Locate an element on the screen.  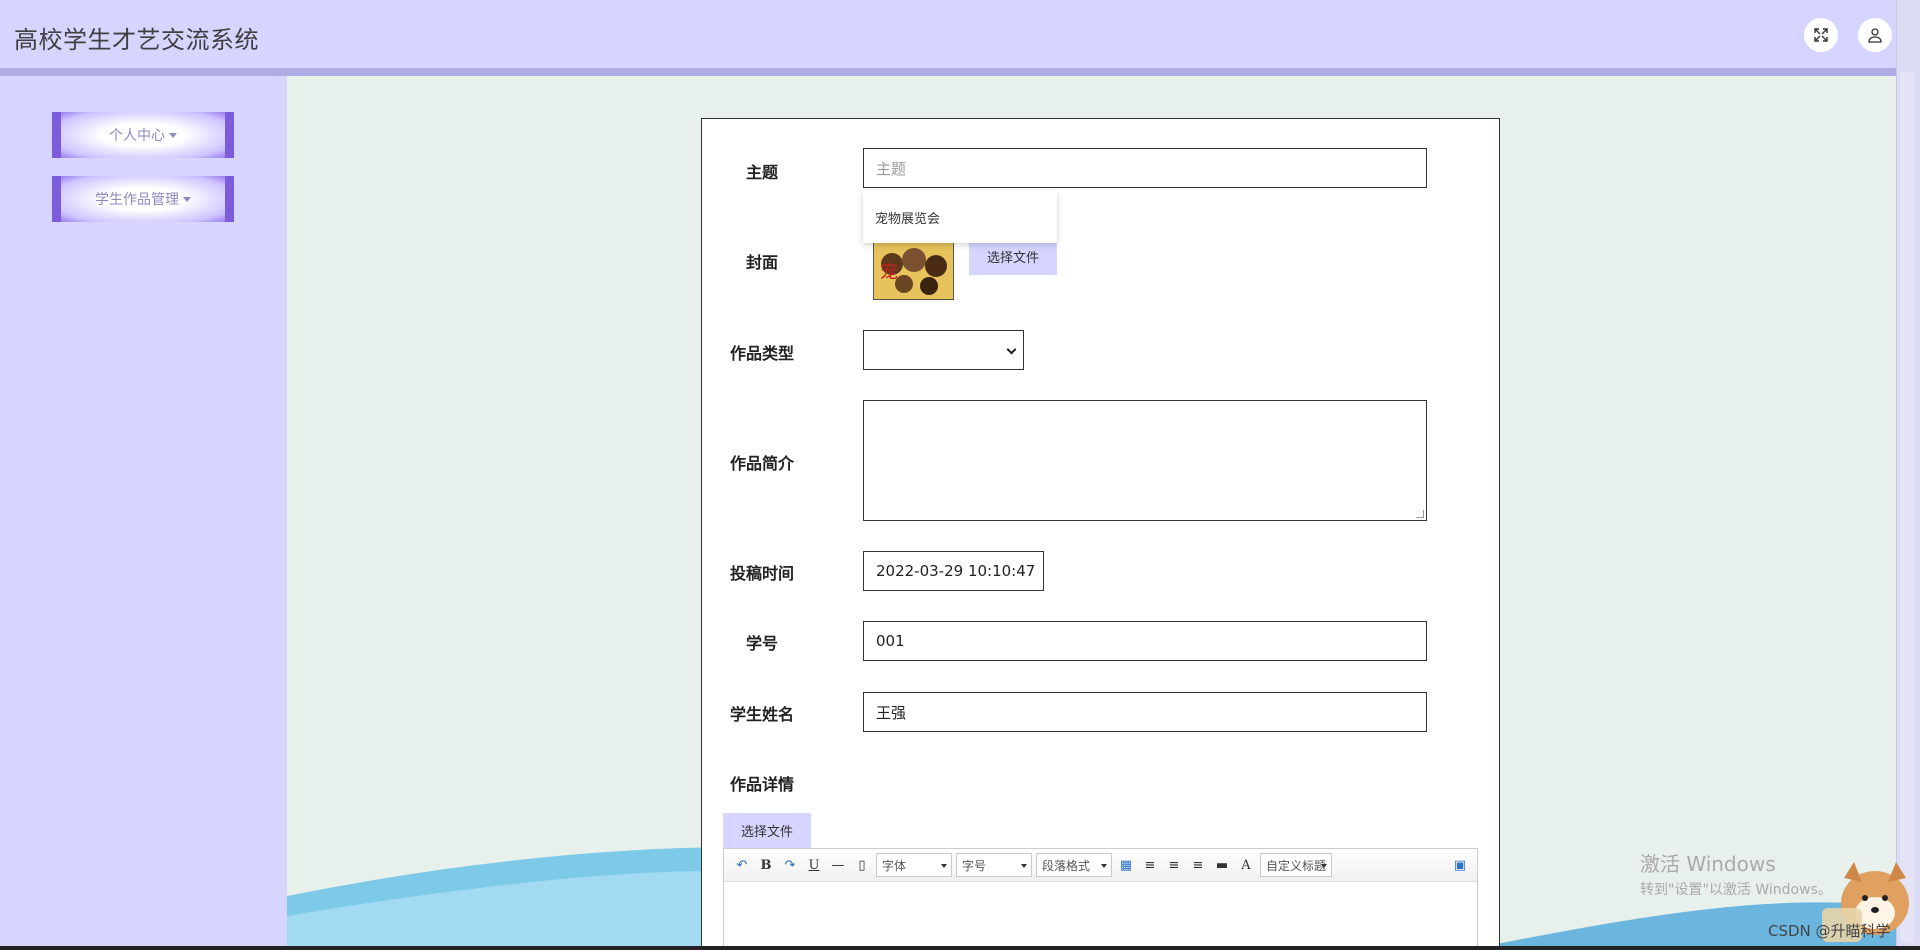
page-icon: ▯ is located at coordinates (862, 865).